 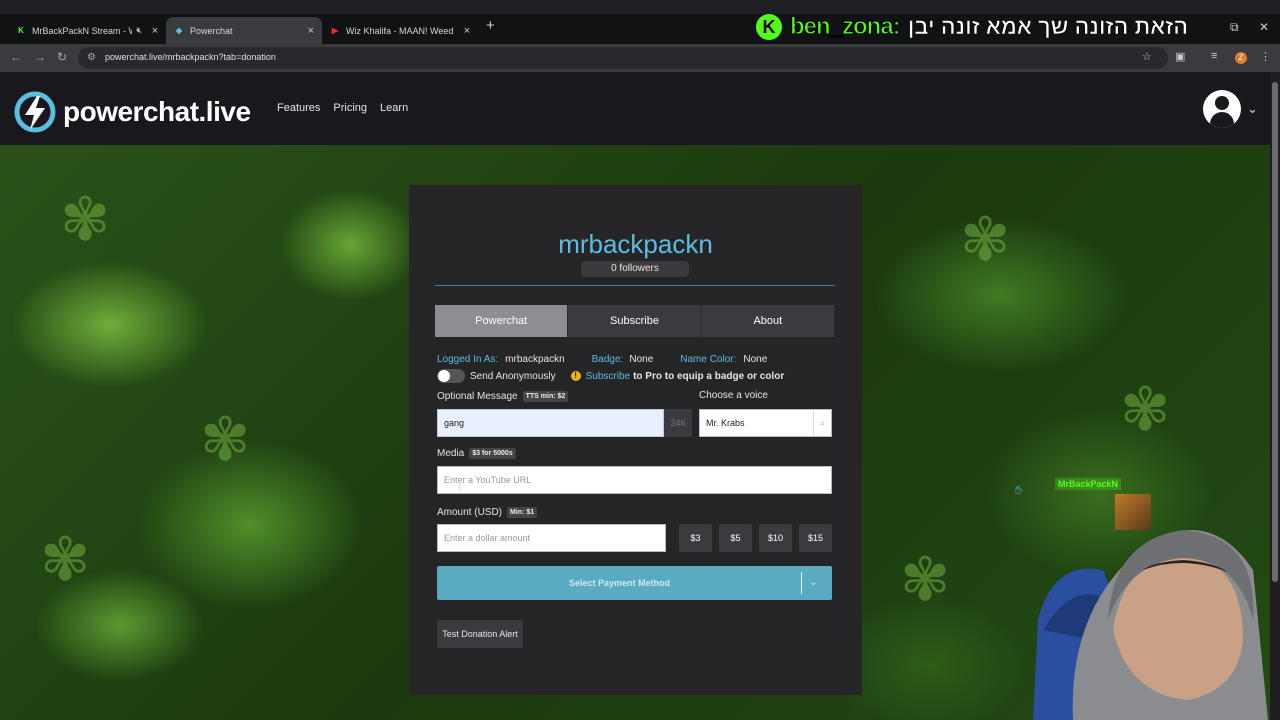 I want to click on restore-icon: ⧉, so click(x=1234, y=27).